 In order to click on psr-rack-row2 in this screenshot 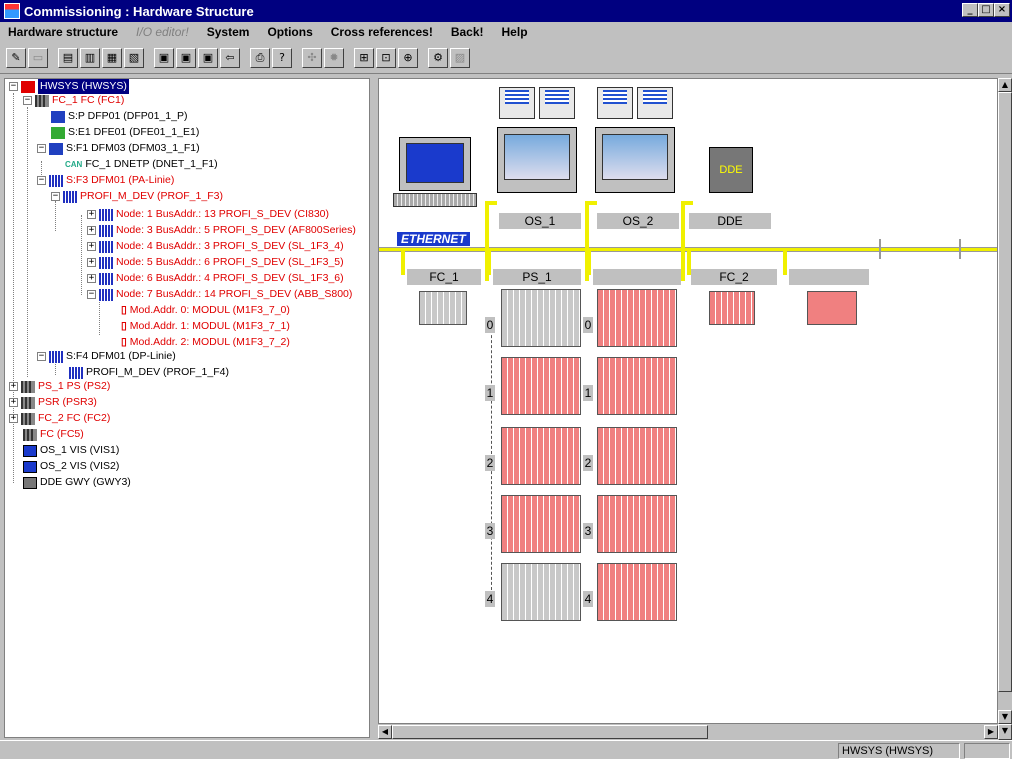, I will do `click(637, 456)`.